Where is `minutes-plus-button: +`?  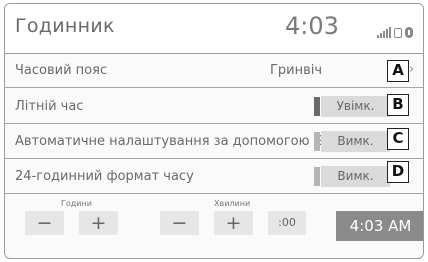
minutes-plus-button: + is located at coordinates (233, 223).